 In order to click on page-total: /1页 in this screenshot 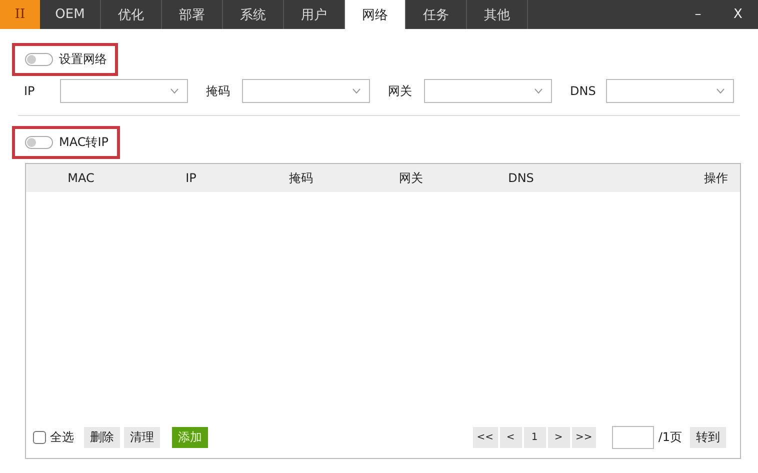, I will do `click(670, 437)`.